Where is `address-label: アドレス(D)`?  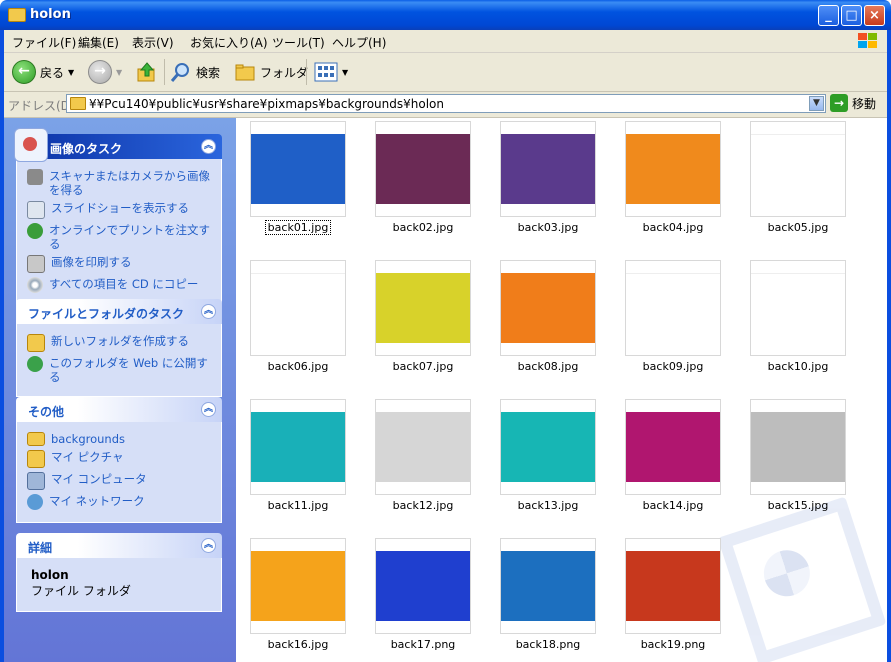 address-label: アドレス(D) is located at coordinates (41, 106).